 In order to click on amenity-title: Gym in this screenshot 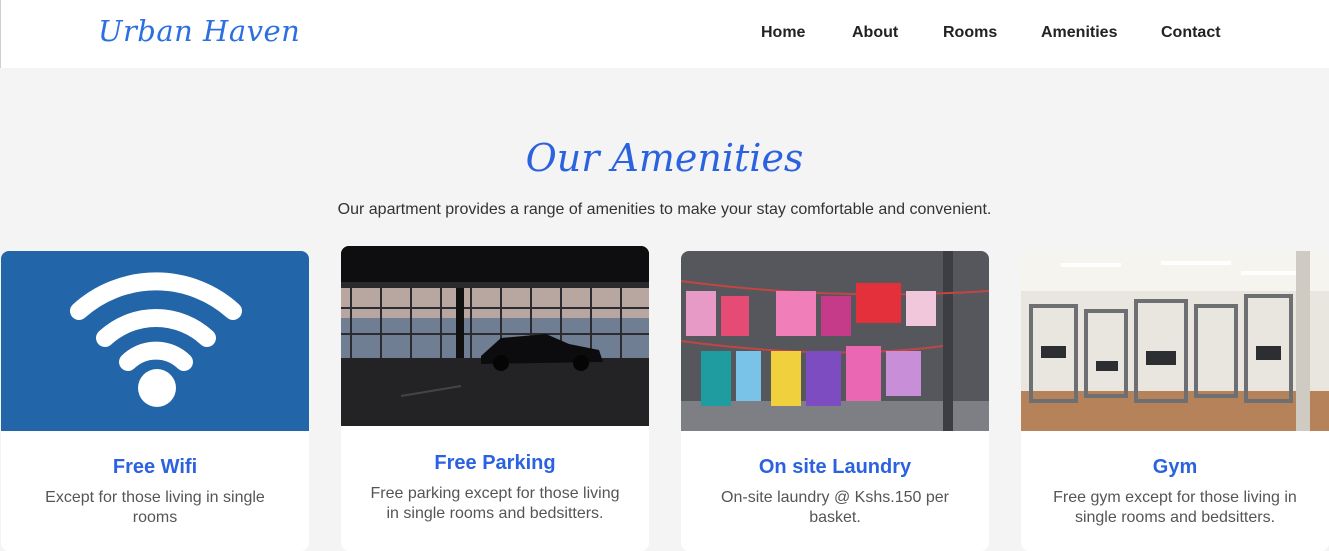, I will do `click(1175, 467)`.